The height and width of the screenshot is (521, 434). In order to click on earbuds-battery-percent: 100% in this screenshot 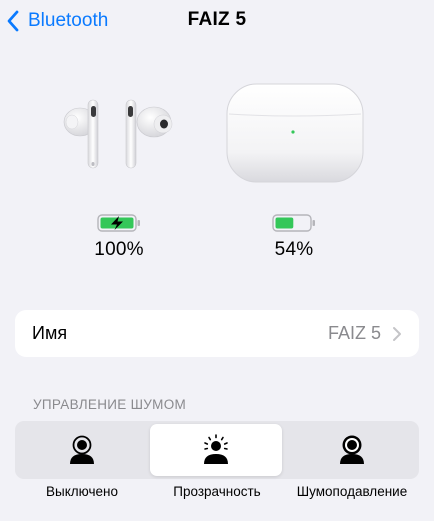, I will do `click(119, 249)`.